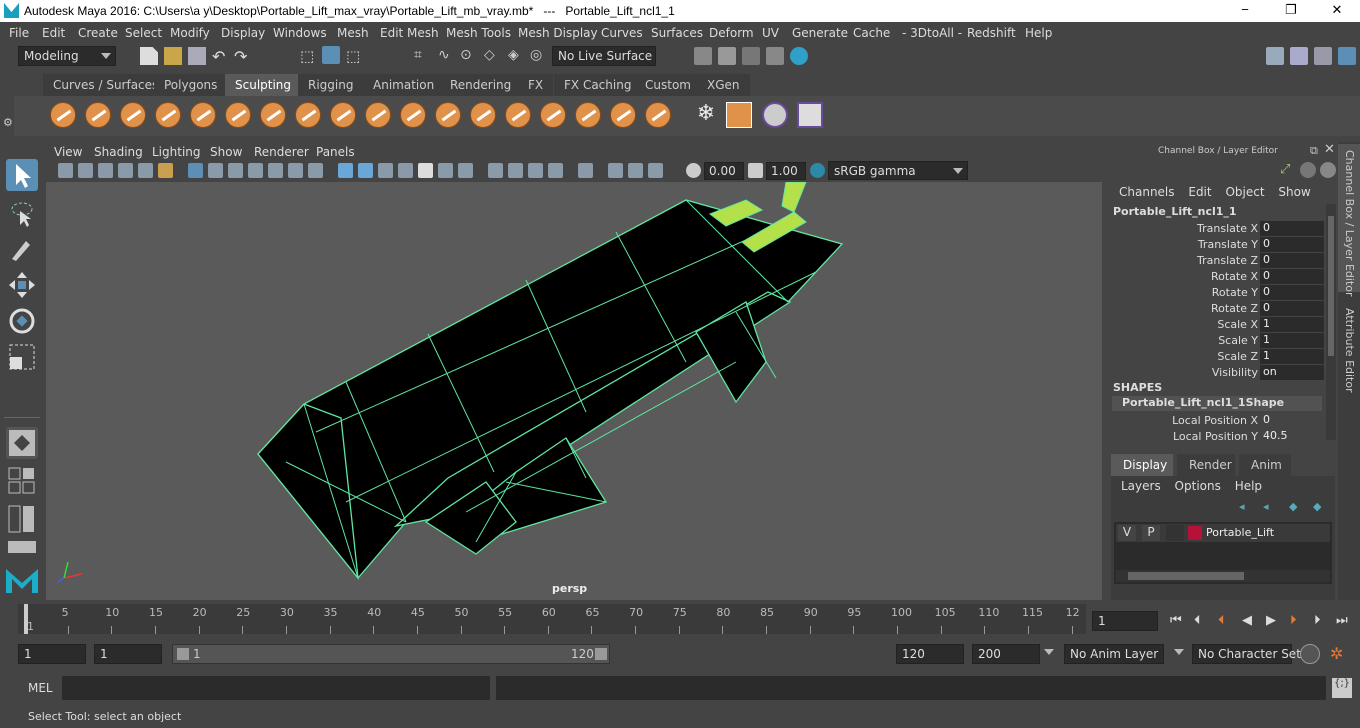 The width and height of the screenshot is (1360, 728). Describe the element at coordinates (308, 115) in the screenshot. I see `spray-tool-icon` at that location.